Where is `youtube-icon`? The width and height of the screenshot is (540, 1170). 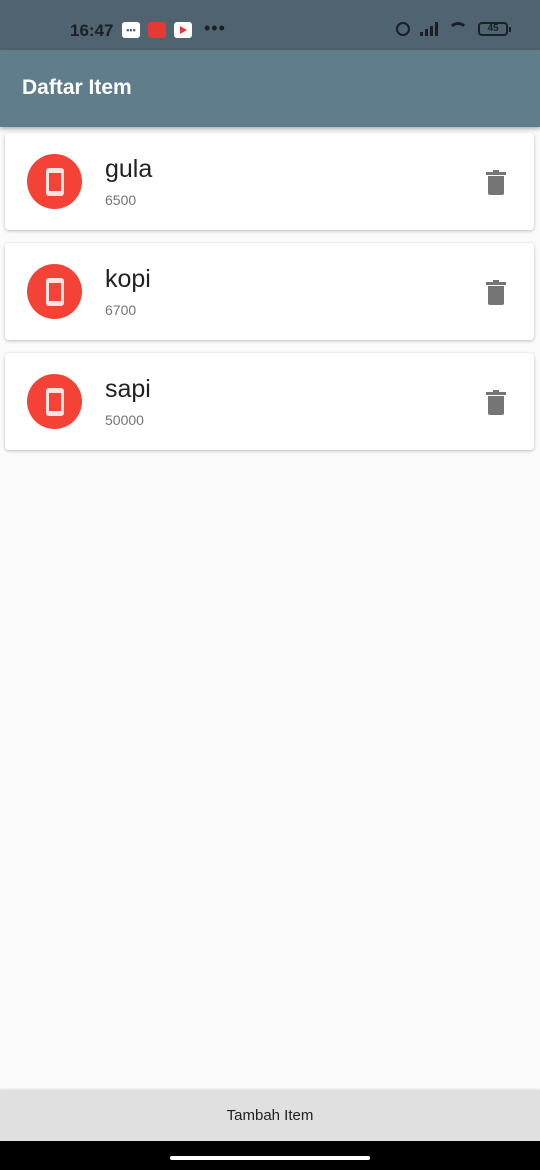
youtube-icon is located at coordinates (183, 30).